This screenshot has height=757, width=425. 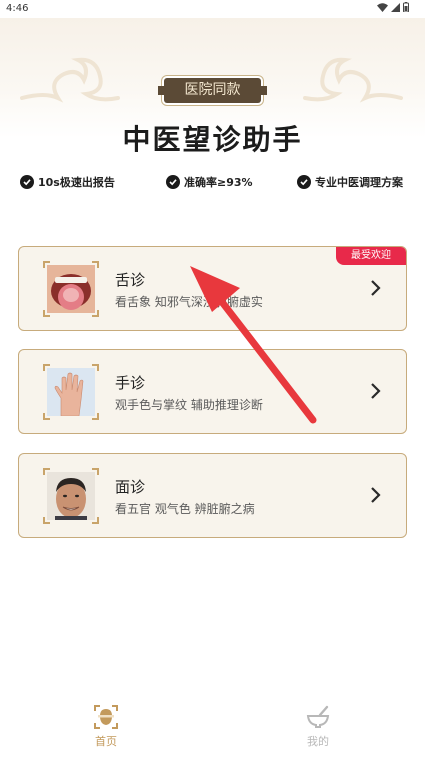 I want to click on mortar-icon, so click(x=318, y=716).